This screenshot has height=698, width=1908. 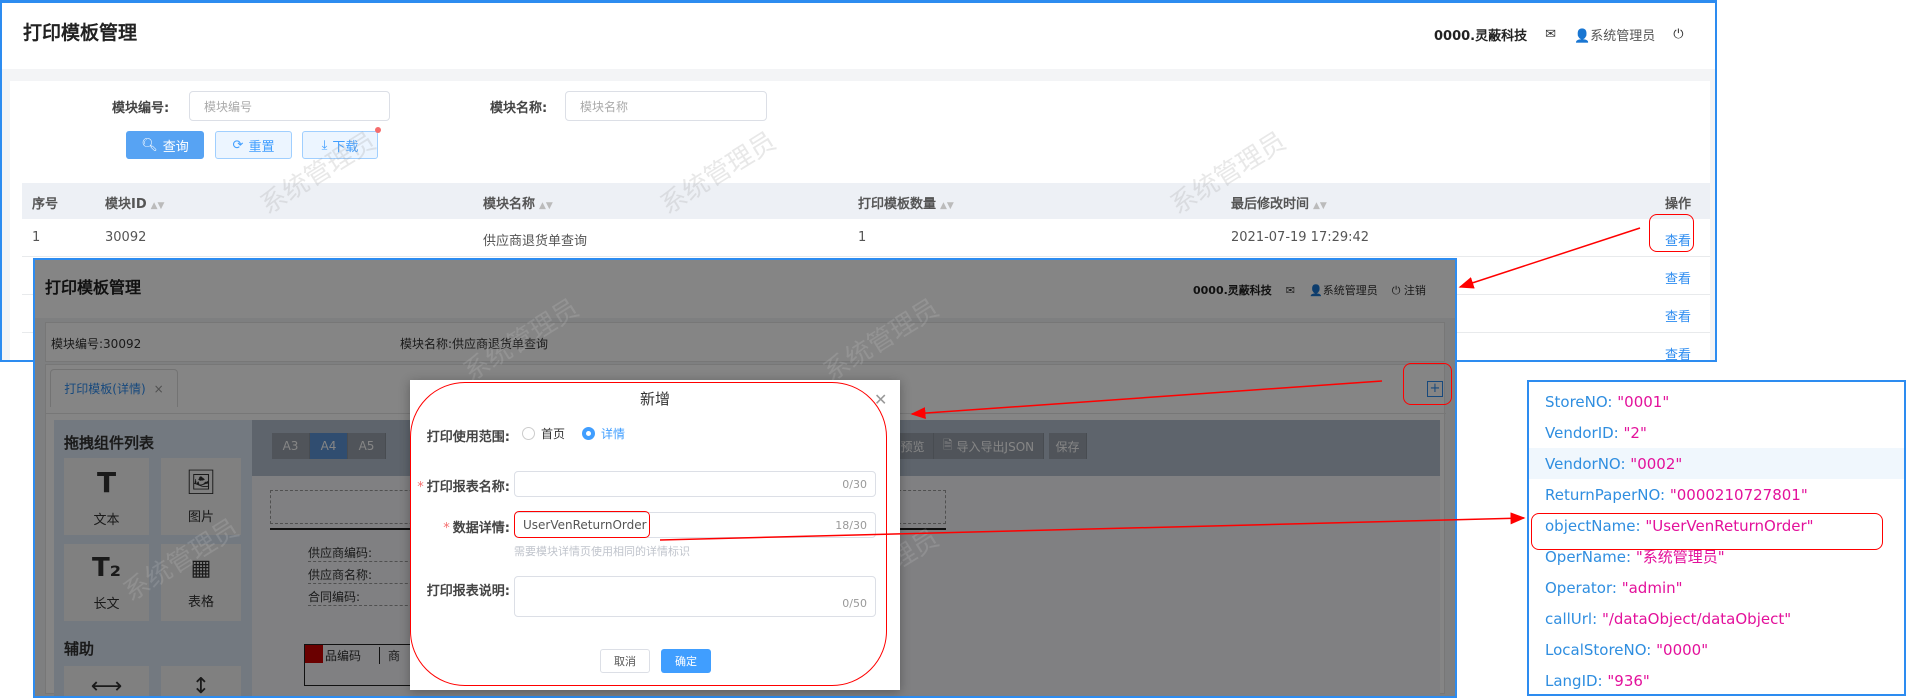 What do you see at coordinates (261, 147) in the screenshot?
I see `reset-label: 重置` at bounding box center [261, 147].